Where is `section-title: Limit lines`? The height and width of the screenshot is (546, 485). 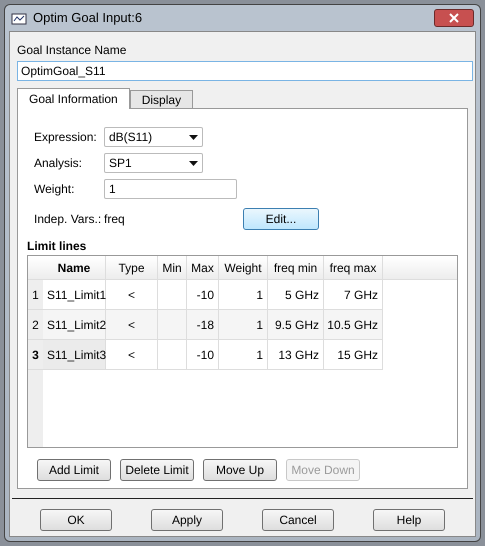 section-title: Limit lines is located at coordinates (57, 246).